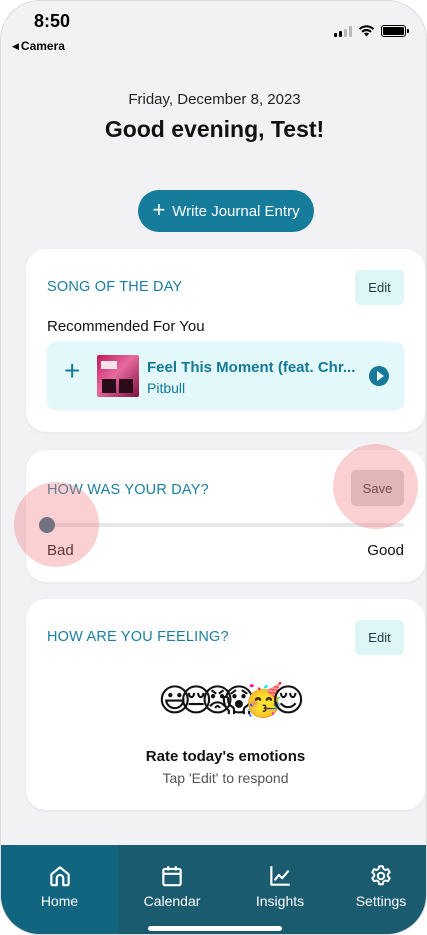 This screenshot has width=427, height=935. What do you see at coordinates (175, 700) in the screenshot?
I see `emotion-emoji: 😃` at bounding box center [175, 700].